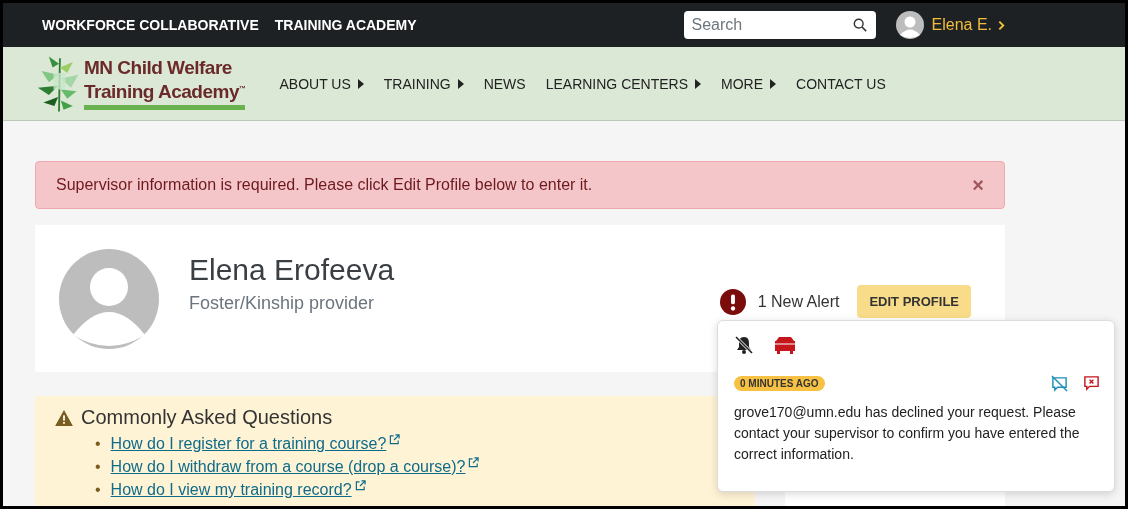 The width and height of the screenshot is (1128, 509). What do you see at coordinates (859, 25) in the screenshot?
I see `search-icon` at bounding box center [859, 25].